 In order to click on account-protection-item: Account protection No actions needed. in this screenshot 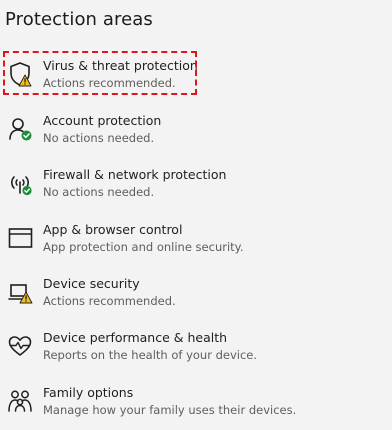, I will do `click(194, 133)`.